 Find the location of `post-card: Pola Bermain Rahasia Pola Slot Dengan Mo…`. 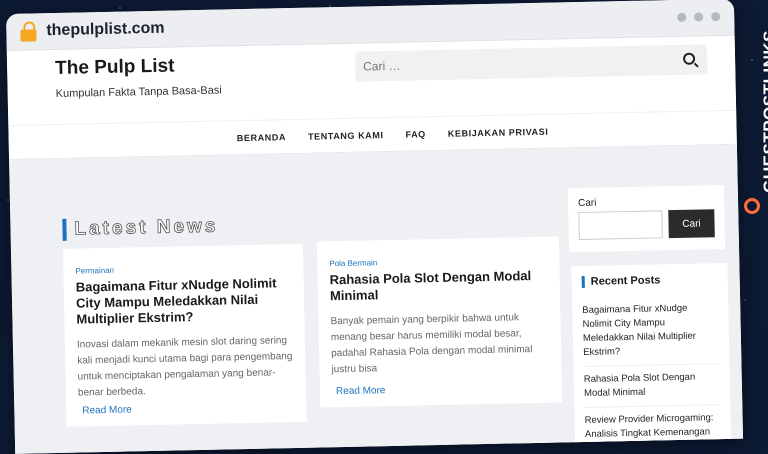

post-card: Pola Bermain Rahasia Pola Slot Dengan Mo… is located at coordinates (439, 322).